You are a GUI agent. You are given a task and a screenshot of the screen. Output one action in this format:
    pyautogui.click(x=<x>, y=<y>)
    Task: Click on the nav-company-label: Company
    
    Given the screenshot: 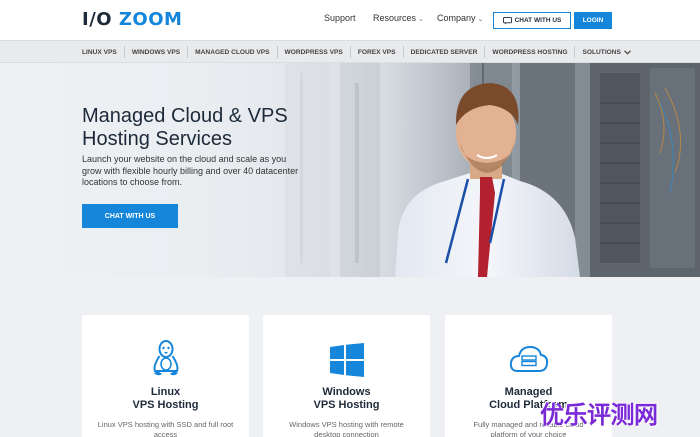 What is the action you would take?
    pyautogui.click(x=456, y=18)
    